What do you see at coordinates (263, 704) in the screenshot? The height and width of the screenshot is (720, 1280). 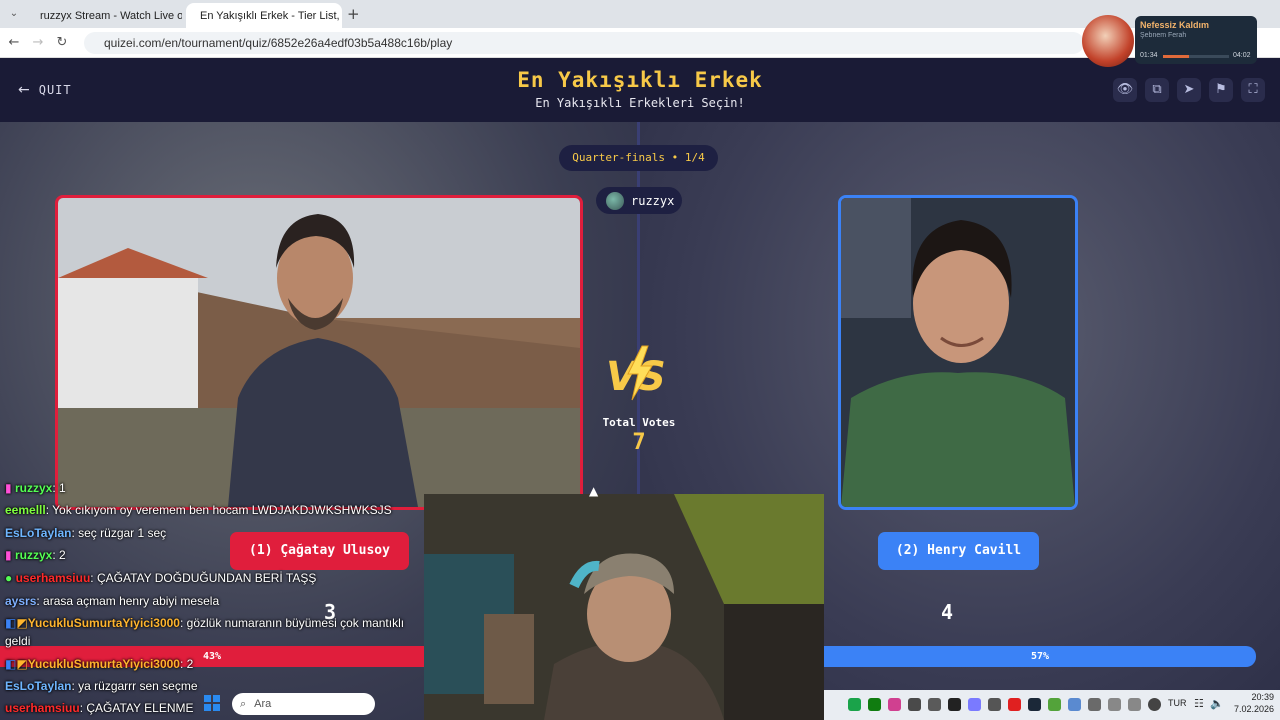 I see `search-placeholder: Ara` at bounding box center [263, 704].